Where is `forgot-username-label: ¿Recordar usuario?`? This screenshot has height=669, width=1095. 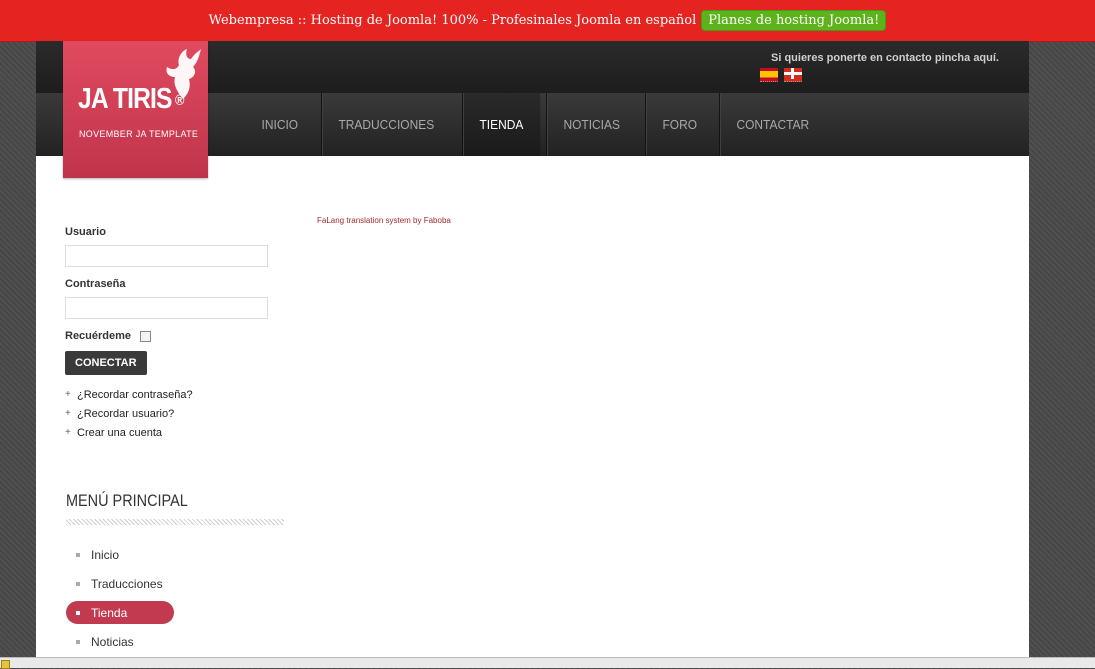
forgot-username-label: ¿Recordar usuario? is located at coordinates (126, 413).